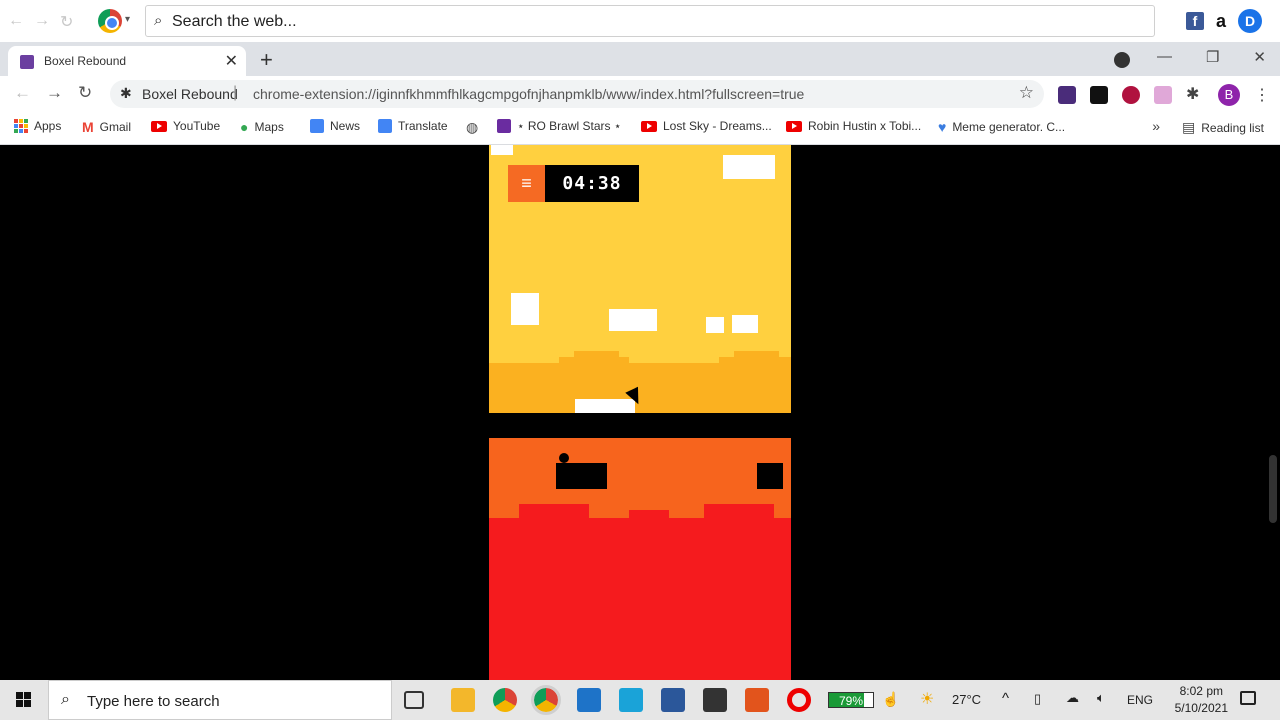 This screenshot has width=1280, height=720. What do you see at coordinates (317, 126) in the screenshot?
I see `news-icon` at bounding box center [317, 126].